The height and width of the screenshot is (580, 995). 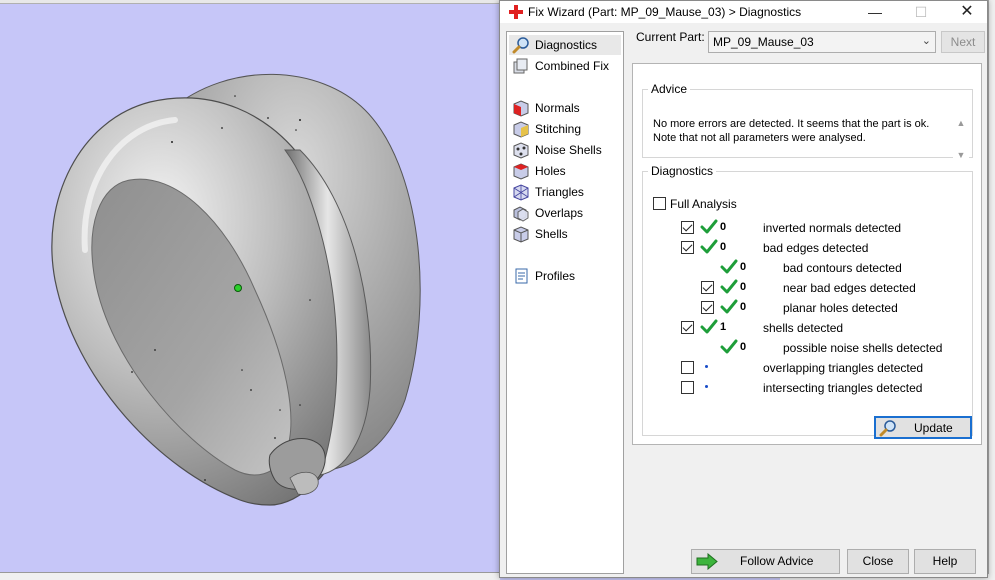 I want to click on diagnostic-label: shells detected, so click(x=803, y=328).